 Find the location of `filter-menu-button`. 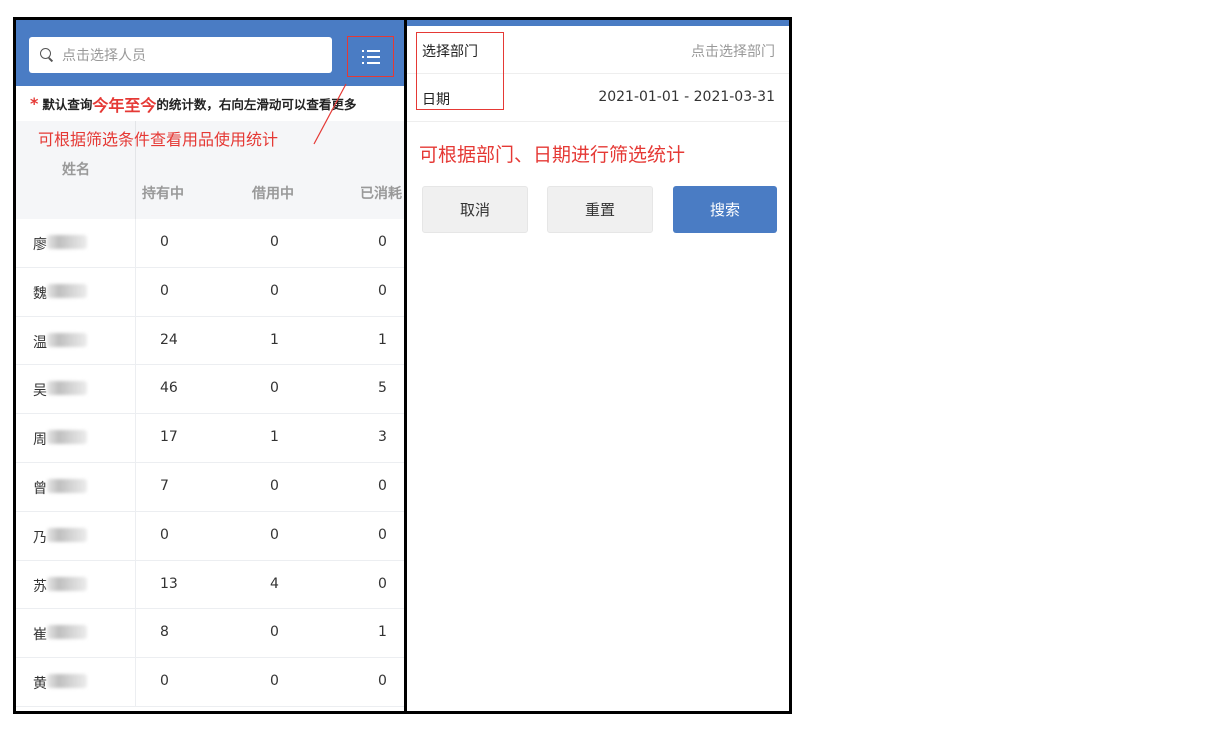

filter-menu-button is located at coordinates (370, 56).